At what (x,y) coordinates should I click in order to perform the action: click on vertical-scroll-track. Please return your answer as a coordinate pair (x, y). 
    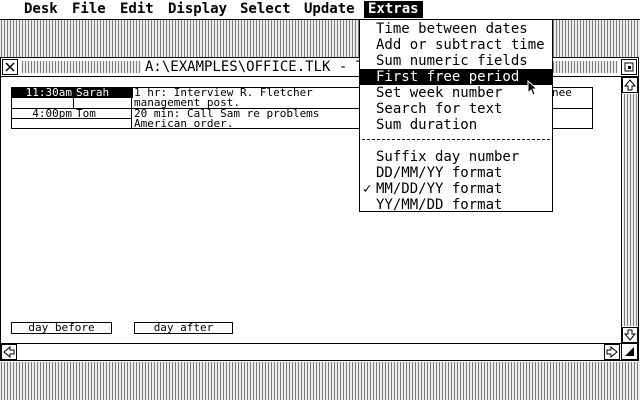
    Looking at the image, I should click on (630, 210).